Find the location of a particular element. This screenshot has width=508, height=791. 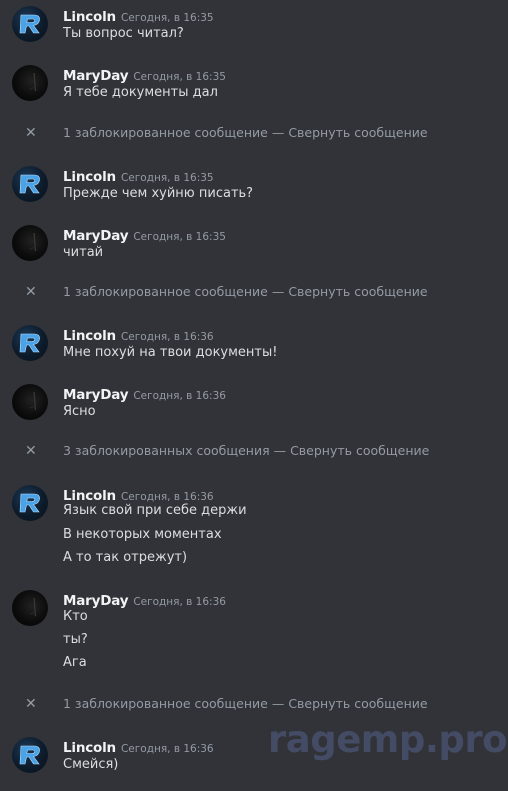

message-group: MaryDay Сегодня, в 16:36 Кто ты? Ага is located at coordinates (254, 634).